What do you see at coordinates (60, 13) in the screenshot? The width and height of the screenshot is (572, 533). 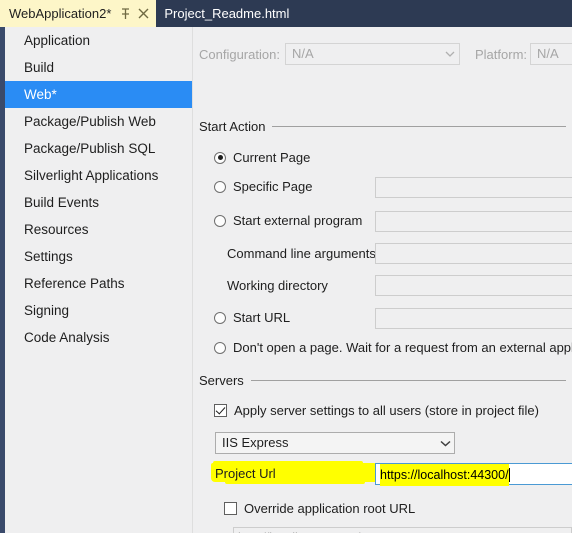 I see `tab-label: WebApplication2*` at bounding box center [60, 13].